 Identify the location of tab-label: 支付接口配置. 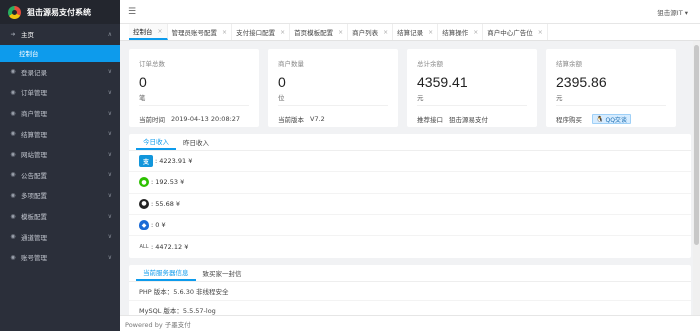
(256, 33).